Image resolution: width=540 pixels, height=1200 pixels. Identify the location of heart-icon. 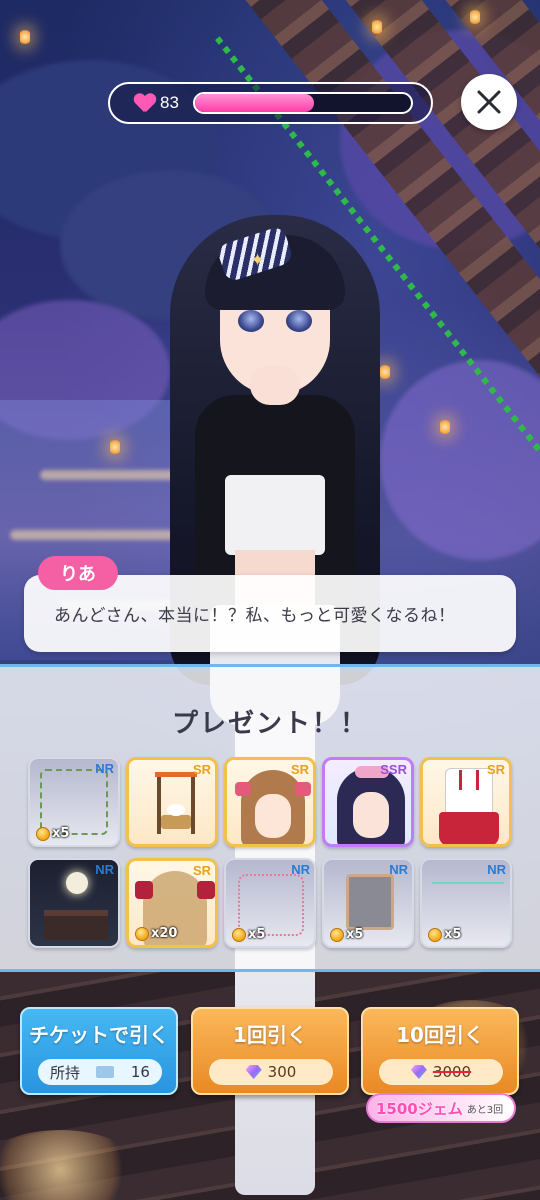
(145, 103).